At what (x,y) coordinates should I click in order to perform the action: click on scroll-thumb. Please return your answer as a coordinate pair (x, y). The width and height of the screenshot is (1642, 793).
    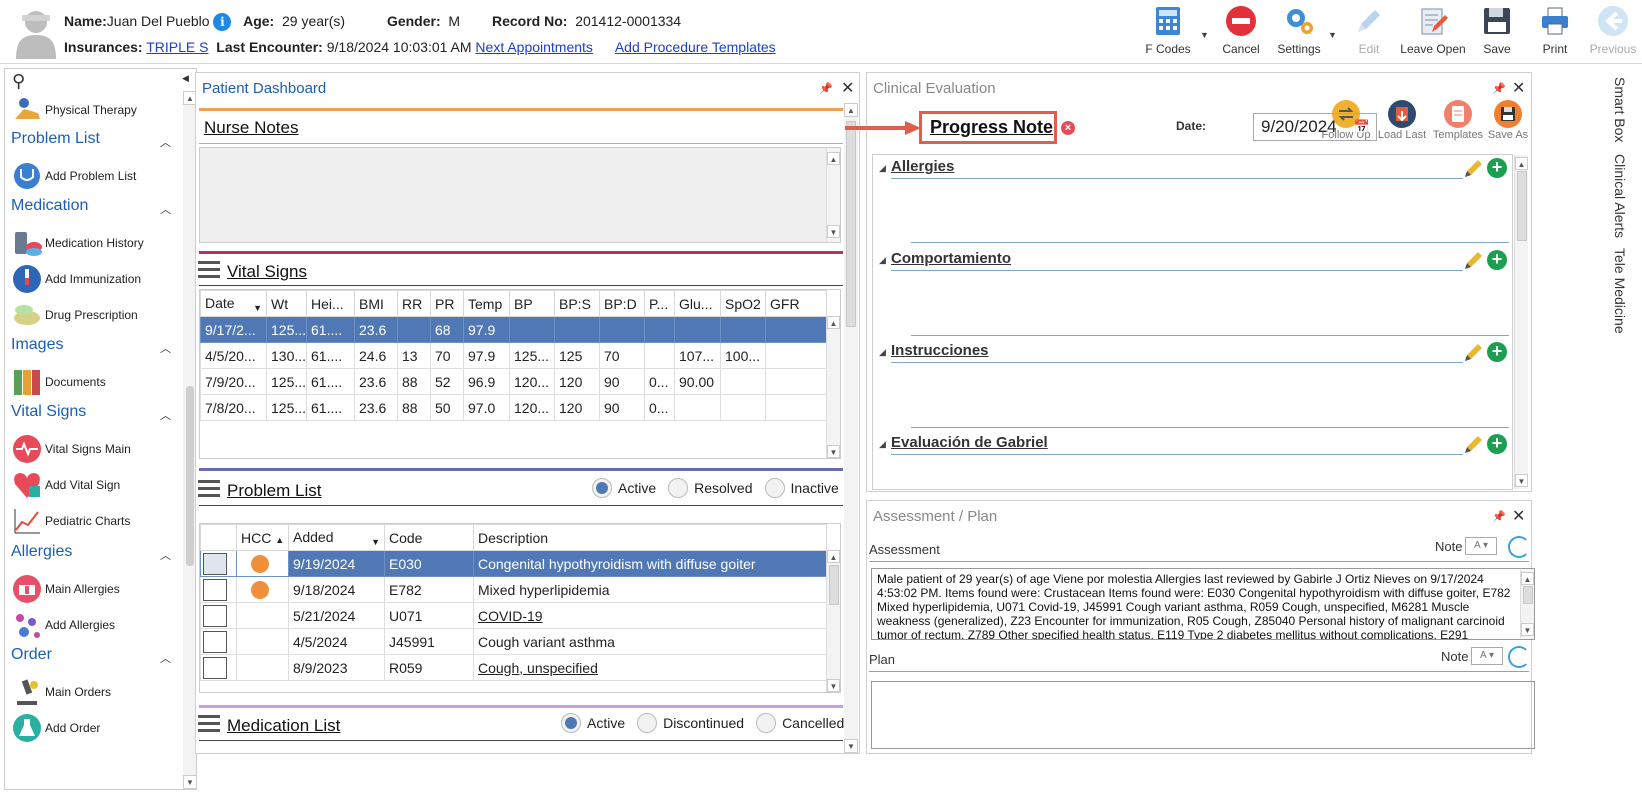
    Looking at the image, I should click on (834, 585).